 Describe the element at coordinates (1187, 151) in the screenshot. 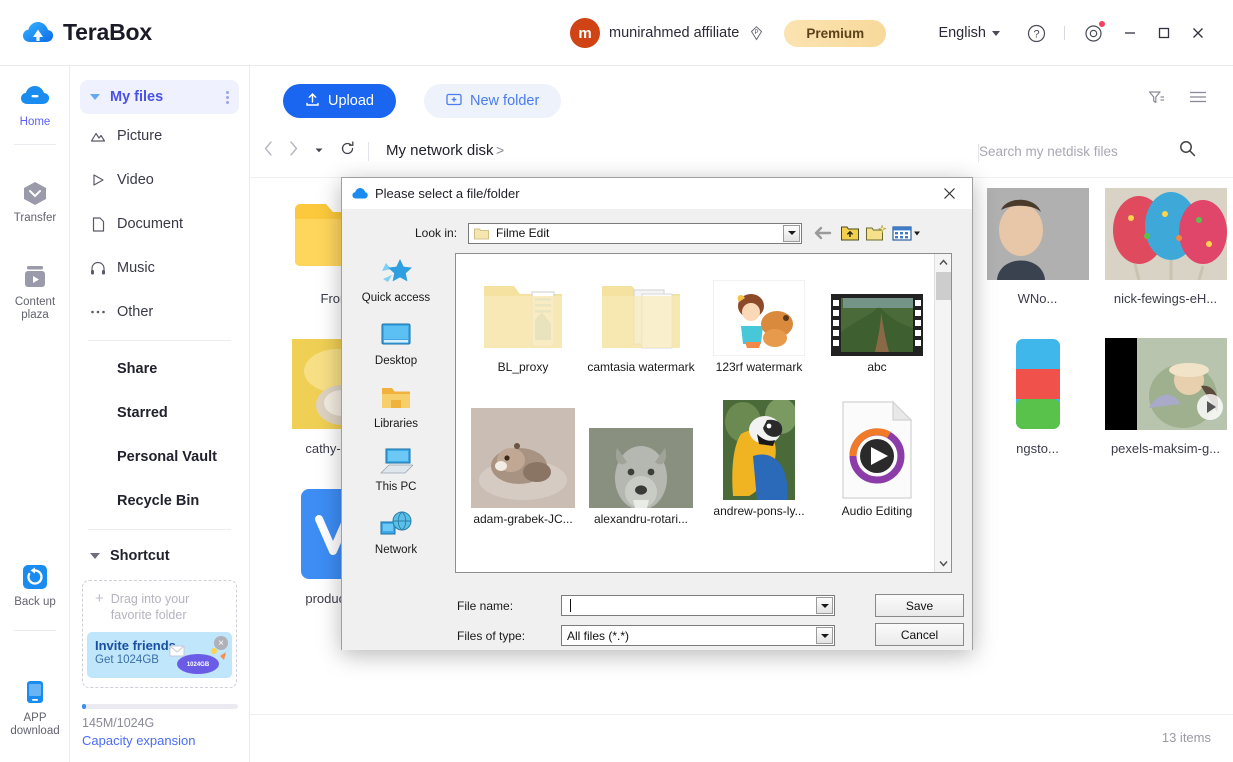

I see `search-icon` at that location.